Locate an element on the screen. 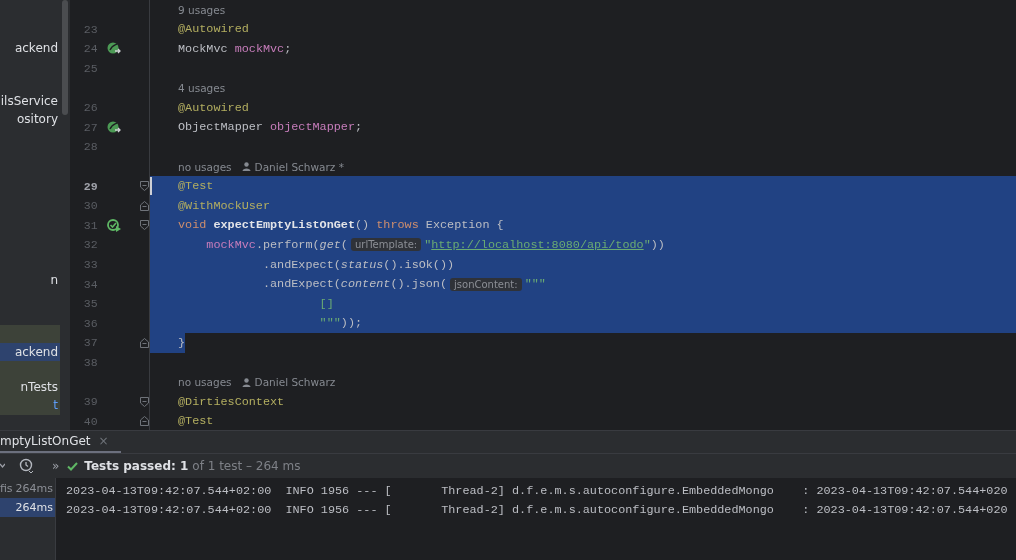 The image size is (1016, 560). line-number: 34 is located at coordinates (90, 284).